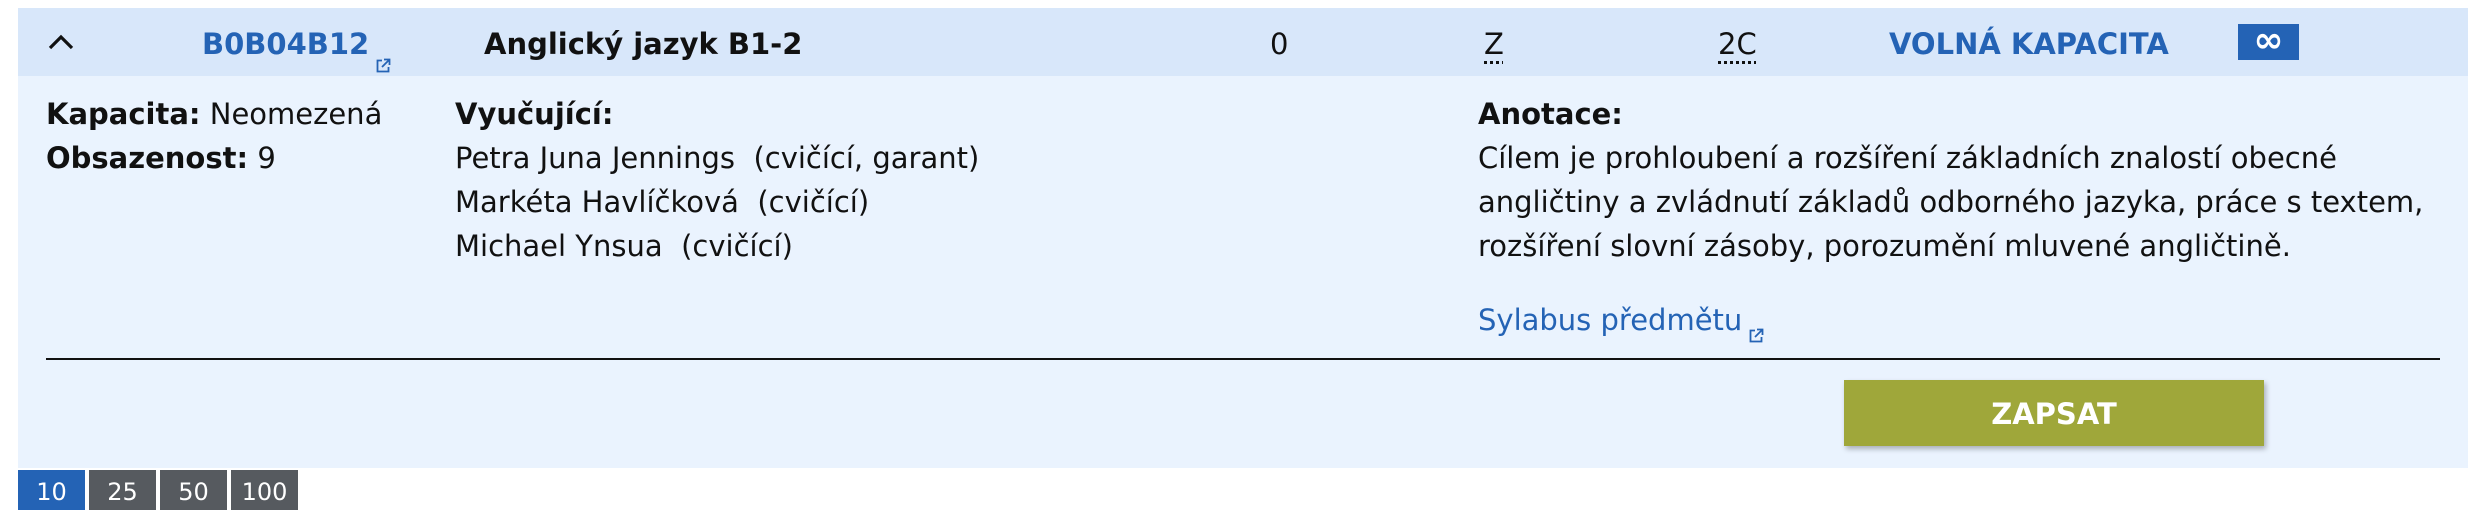 The image size is (2484, 514). What do you see at coordinates (597, 202) in the screenshot?
I see `teacher-name: Markéta Havlíčková` at bounding box center [597, 202].